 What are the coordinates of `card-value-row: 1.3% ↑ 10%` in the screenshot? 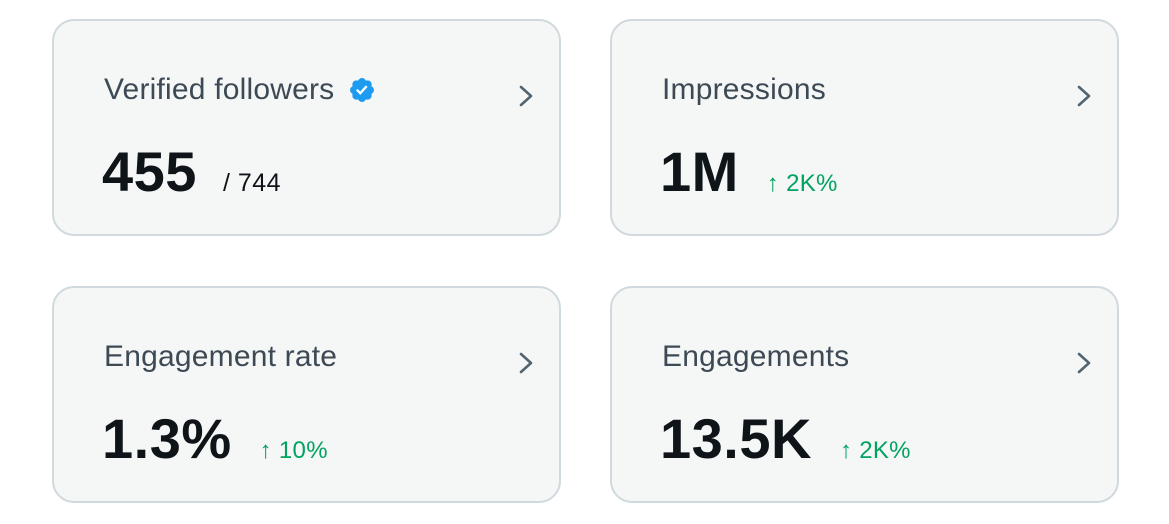 It's located at (215, 439).